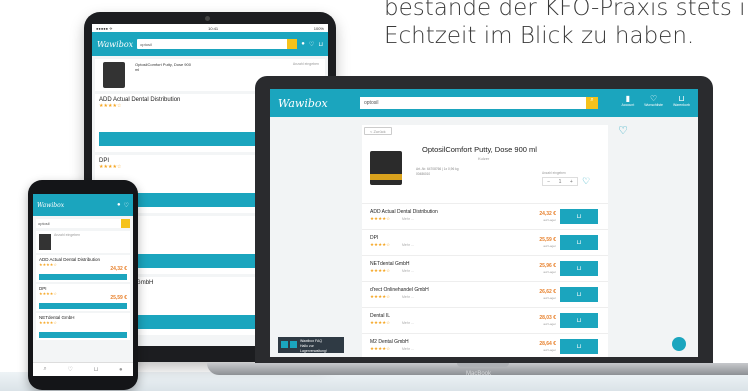 The image size is (748, 391). I want to click on nav-cart: ⊔ Warenkorb, so click(681, 100).